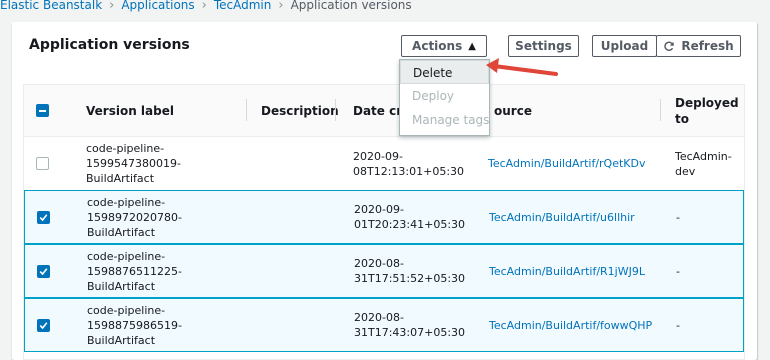 This screenshot has width=770, height=360. Describe the element at coordinates (409, 217) in the screenshot. I see `date-created-cell: 2020-09- 01T20:23:41+05:30` at that location.